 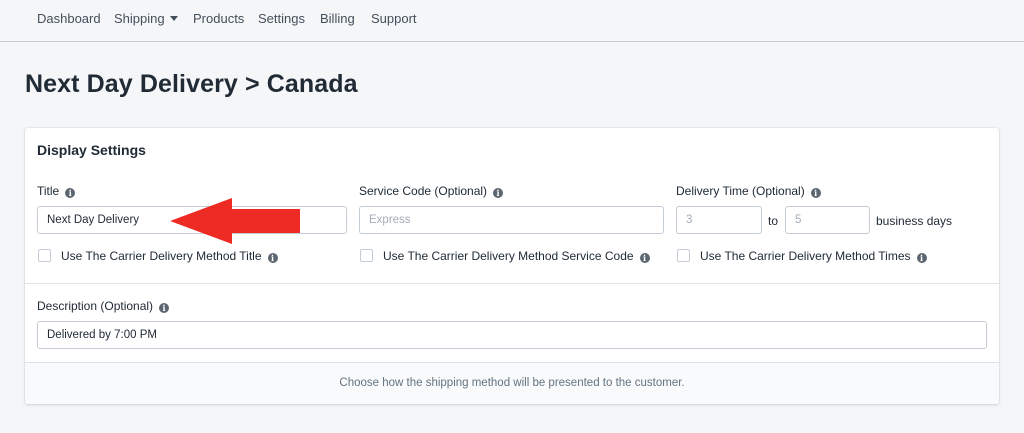 What do you see at coordinates (827, 220) in the screenshot?
I see `delivery-time-max-input: 5` at bounding box center [827, 220].